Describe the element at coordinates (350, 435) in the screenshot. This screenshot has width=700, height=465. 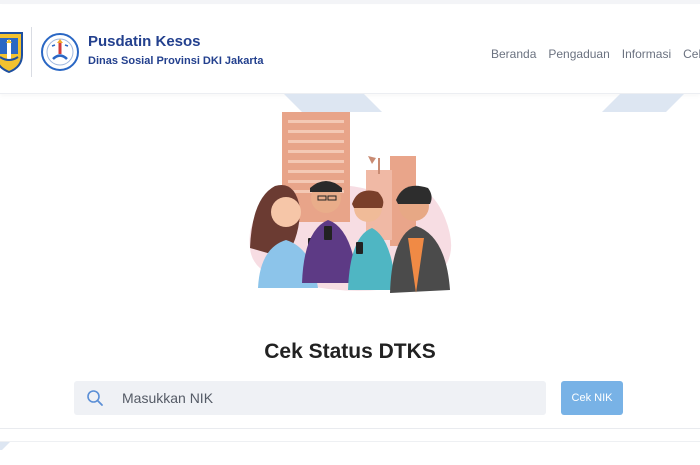
I see `section-divider` at that location.